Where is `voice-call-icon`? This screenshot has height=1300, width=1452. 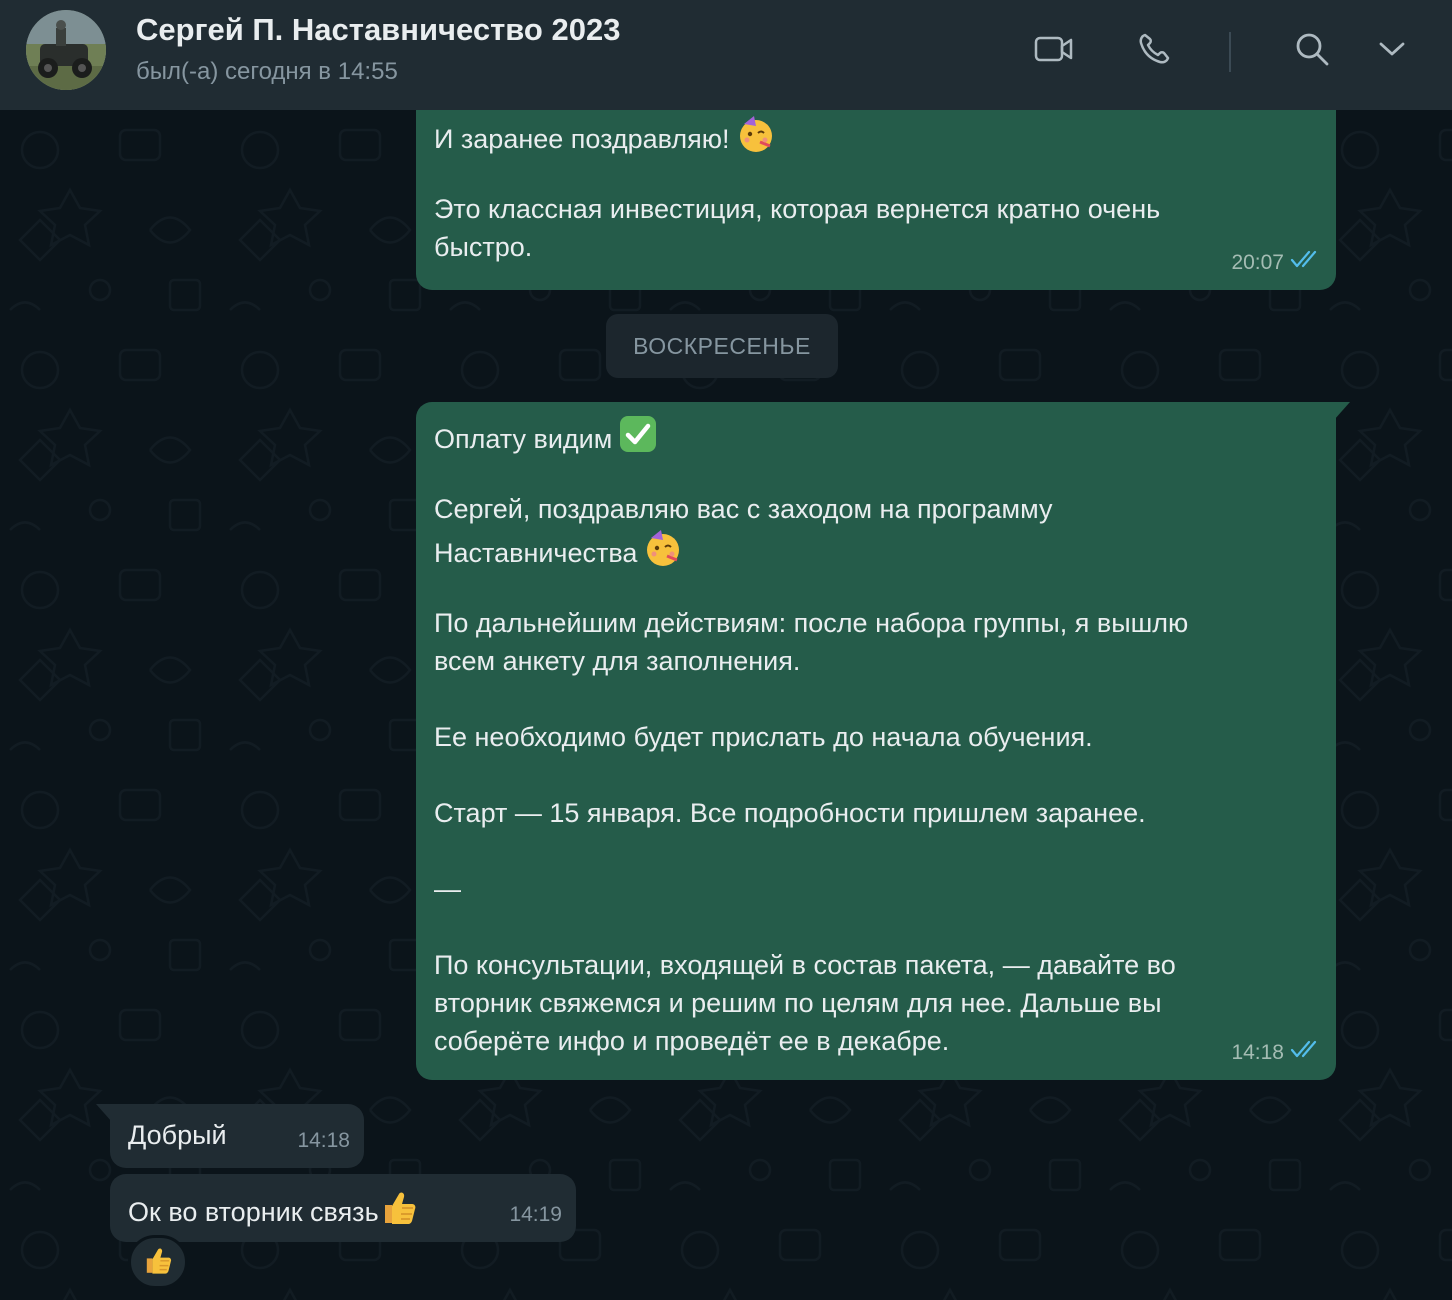 voice-call-icon is located at coordinates (1154, 51).